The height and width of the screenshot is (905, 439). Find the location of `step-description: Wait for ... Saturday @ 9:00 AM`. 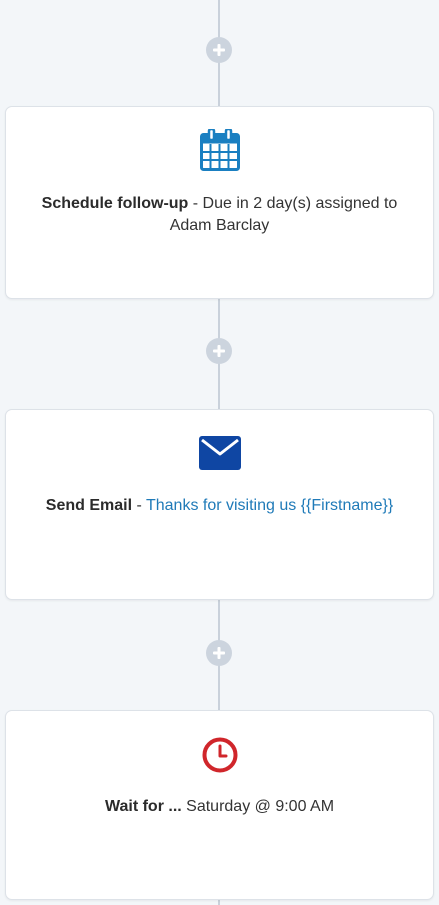

step-description: Wait for ... Saturday @ 9:00 AM is located at coordinates (219, 807).